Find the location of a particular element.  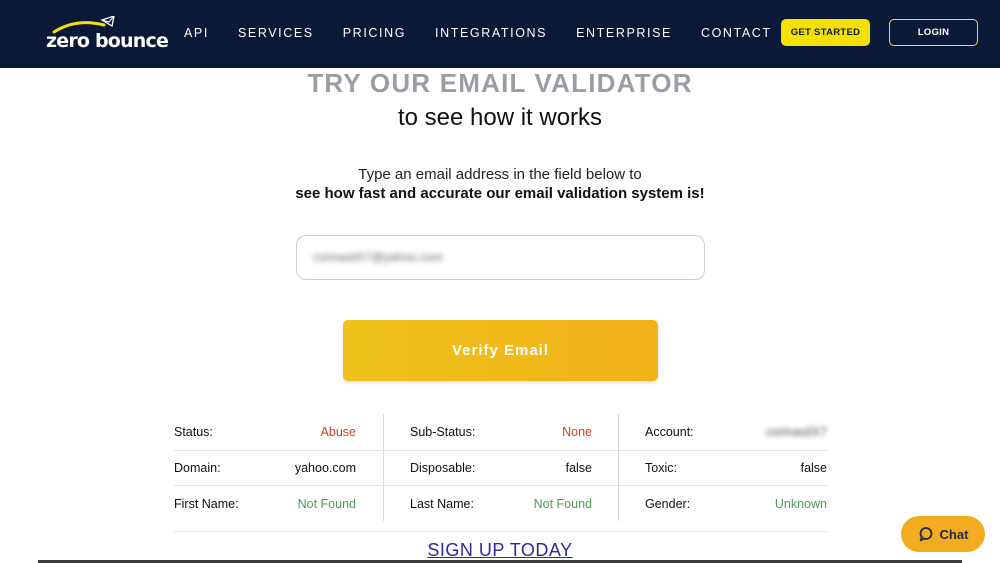

sub-status-value: None is located at coordinates (577, 432).